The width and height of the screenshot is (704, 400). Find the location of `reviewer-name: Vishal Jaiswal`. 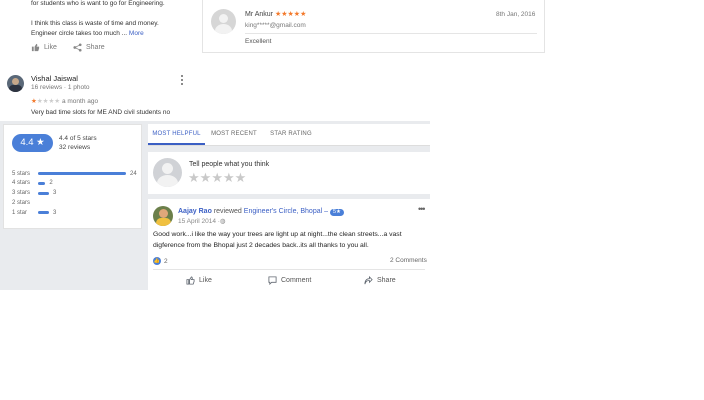

reviewer-name: Vishal Jaiswal is located at coordinates (54, 78).